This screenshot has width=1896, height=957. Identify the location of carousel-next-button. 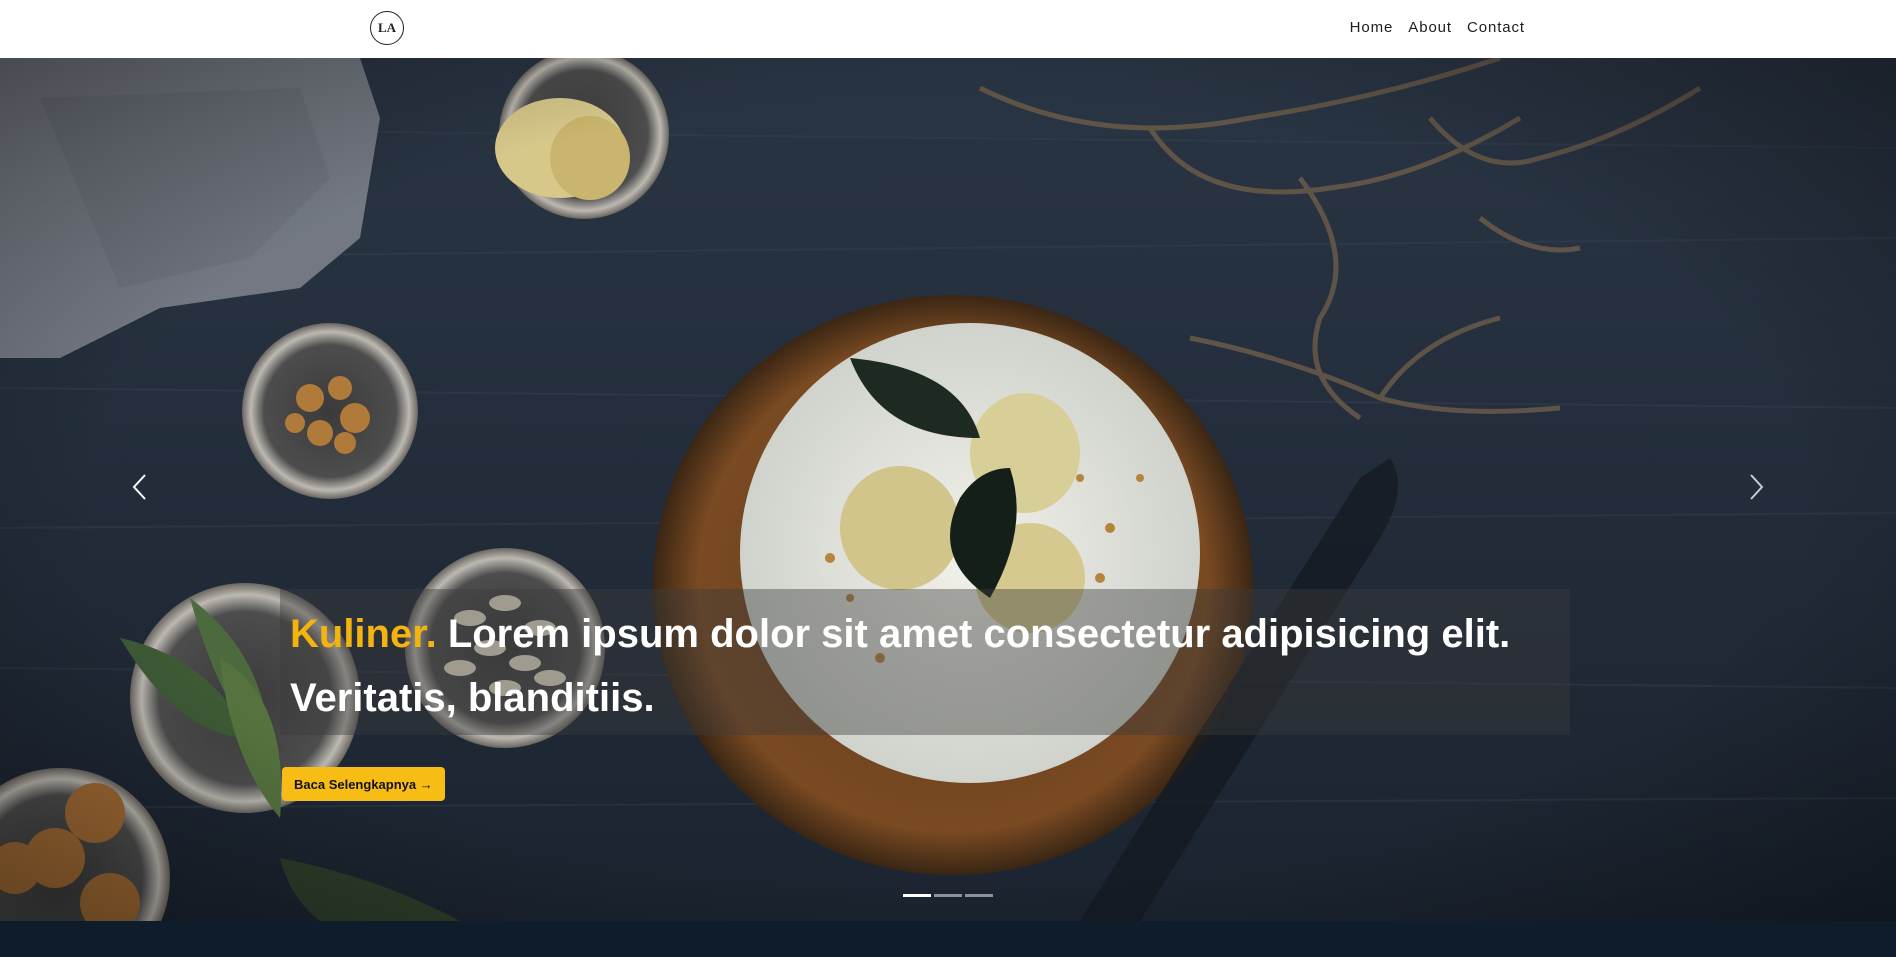
(1757, 487).